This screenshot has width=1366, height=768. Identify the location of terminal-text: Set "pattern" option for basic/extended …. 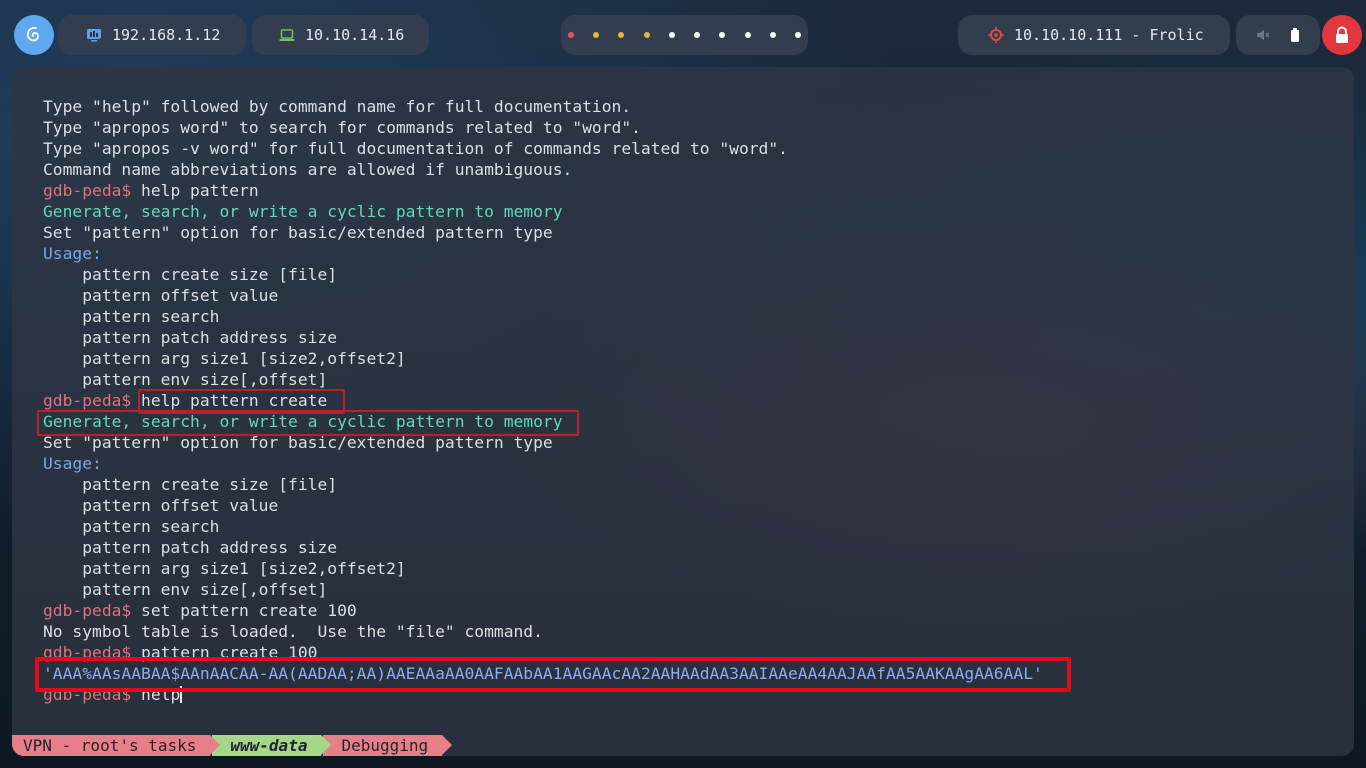
(298, 232).